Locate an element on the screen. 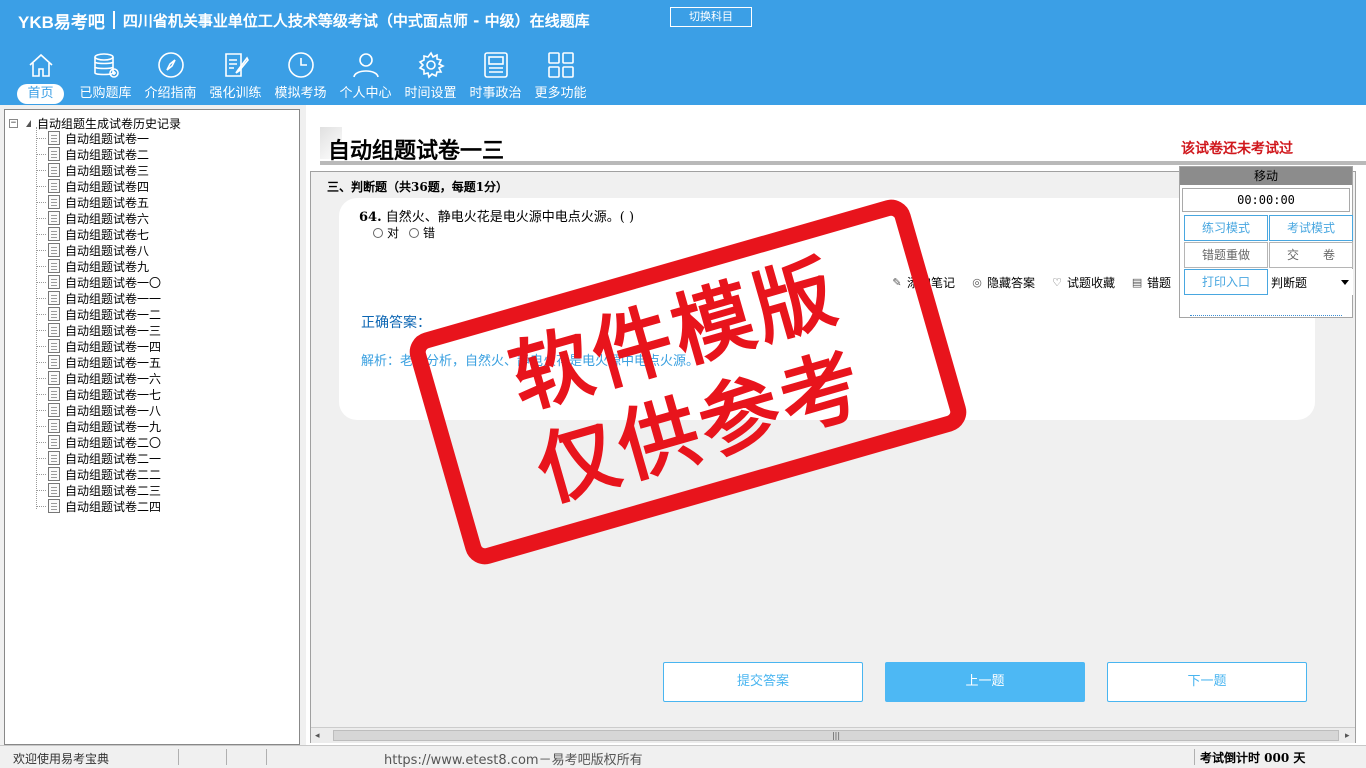  hide-answer-tool: ◎ 隐藏答案 is located at coordinates (1003, 282).